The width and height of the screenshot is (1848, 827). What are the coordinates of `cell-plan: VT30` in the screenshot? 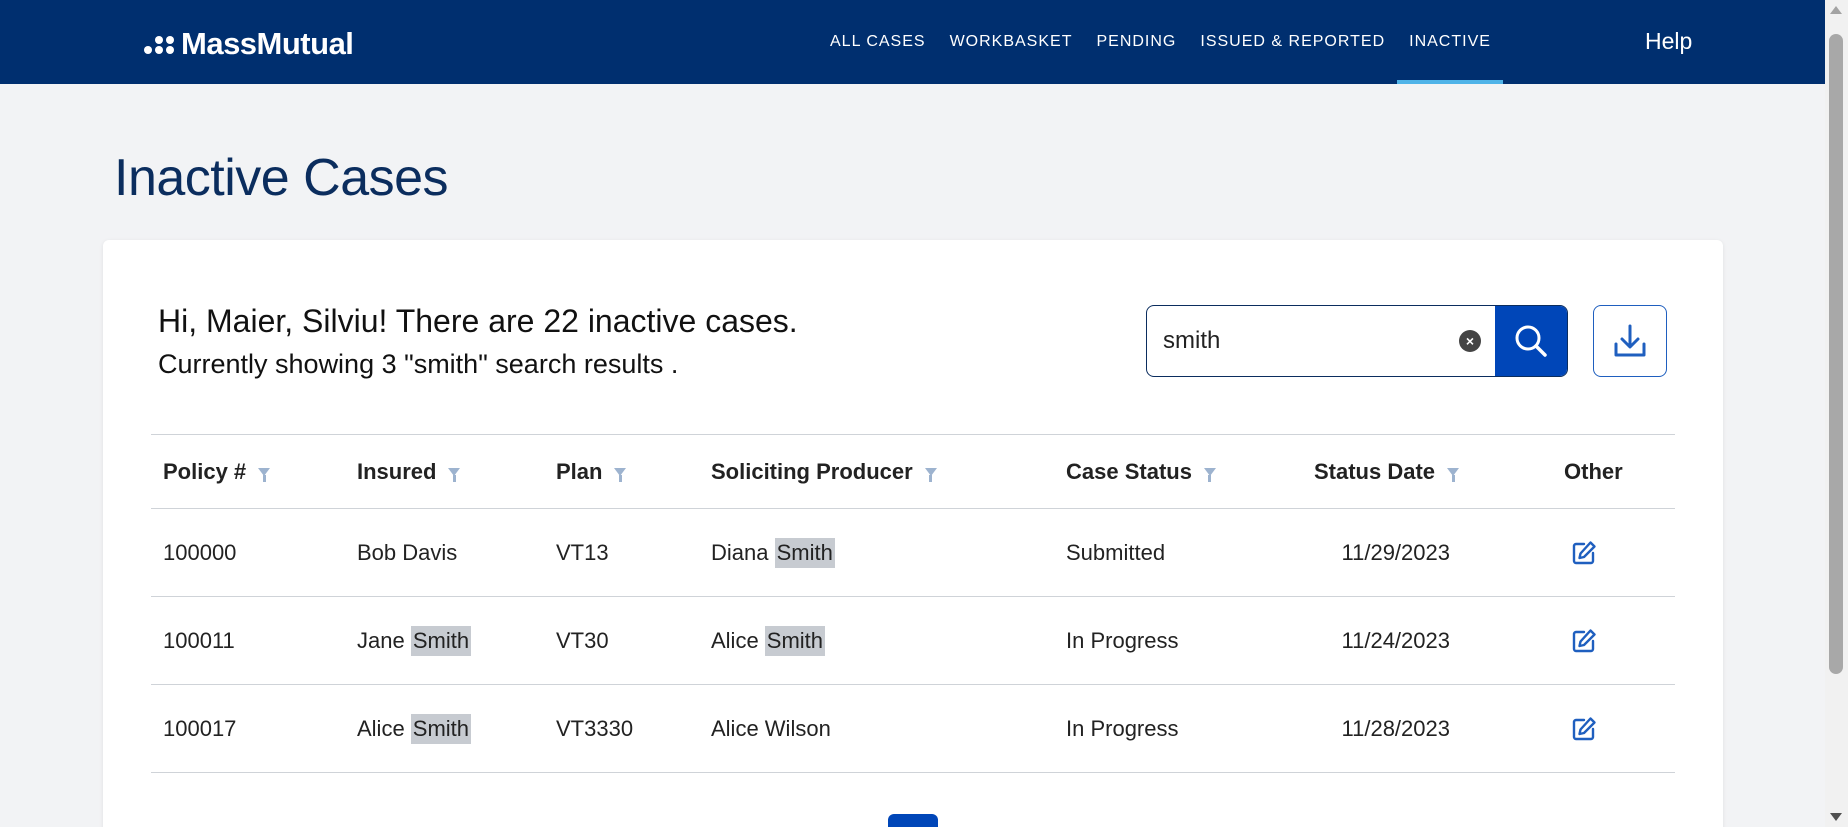 It's located at (582, 640).